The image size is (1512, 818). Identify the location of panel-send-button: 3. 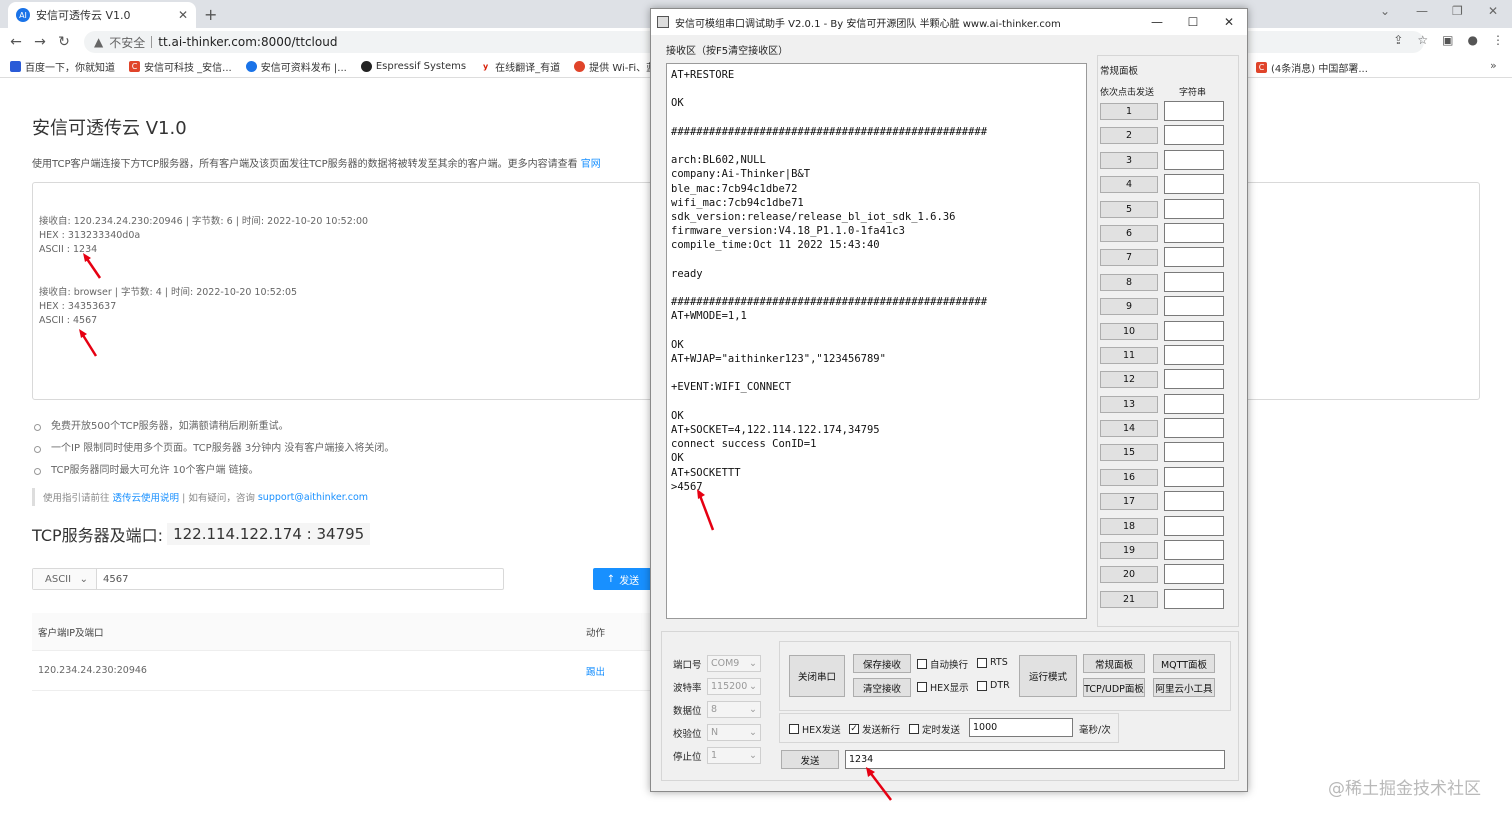
(1129, 160).